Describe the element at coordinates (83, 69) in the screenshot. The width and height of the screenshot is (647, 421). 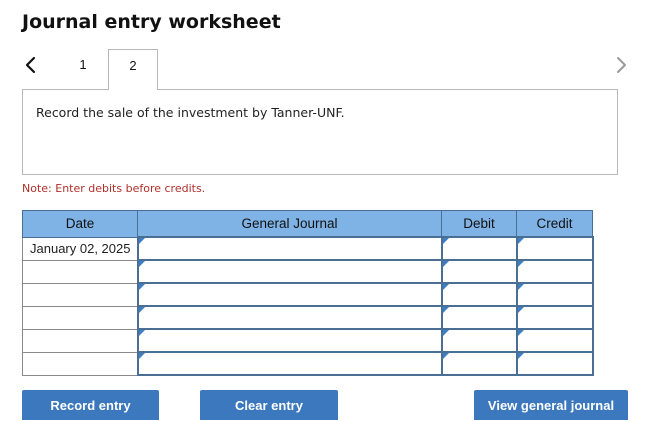
I see `tab-1: 1` at that location.